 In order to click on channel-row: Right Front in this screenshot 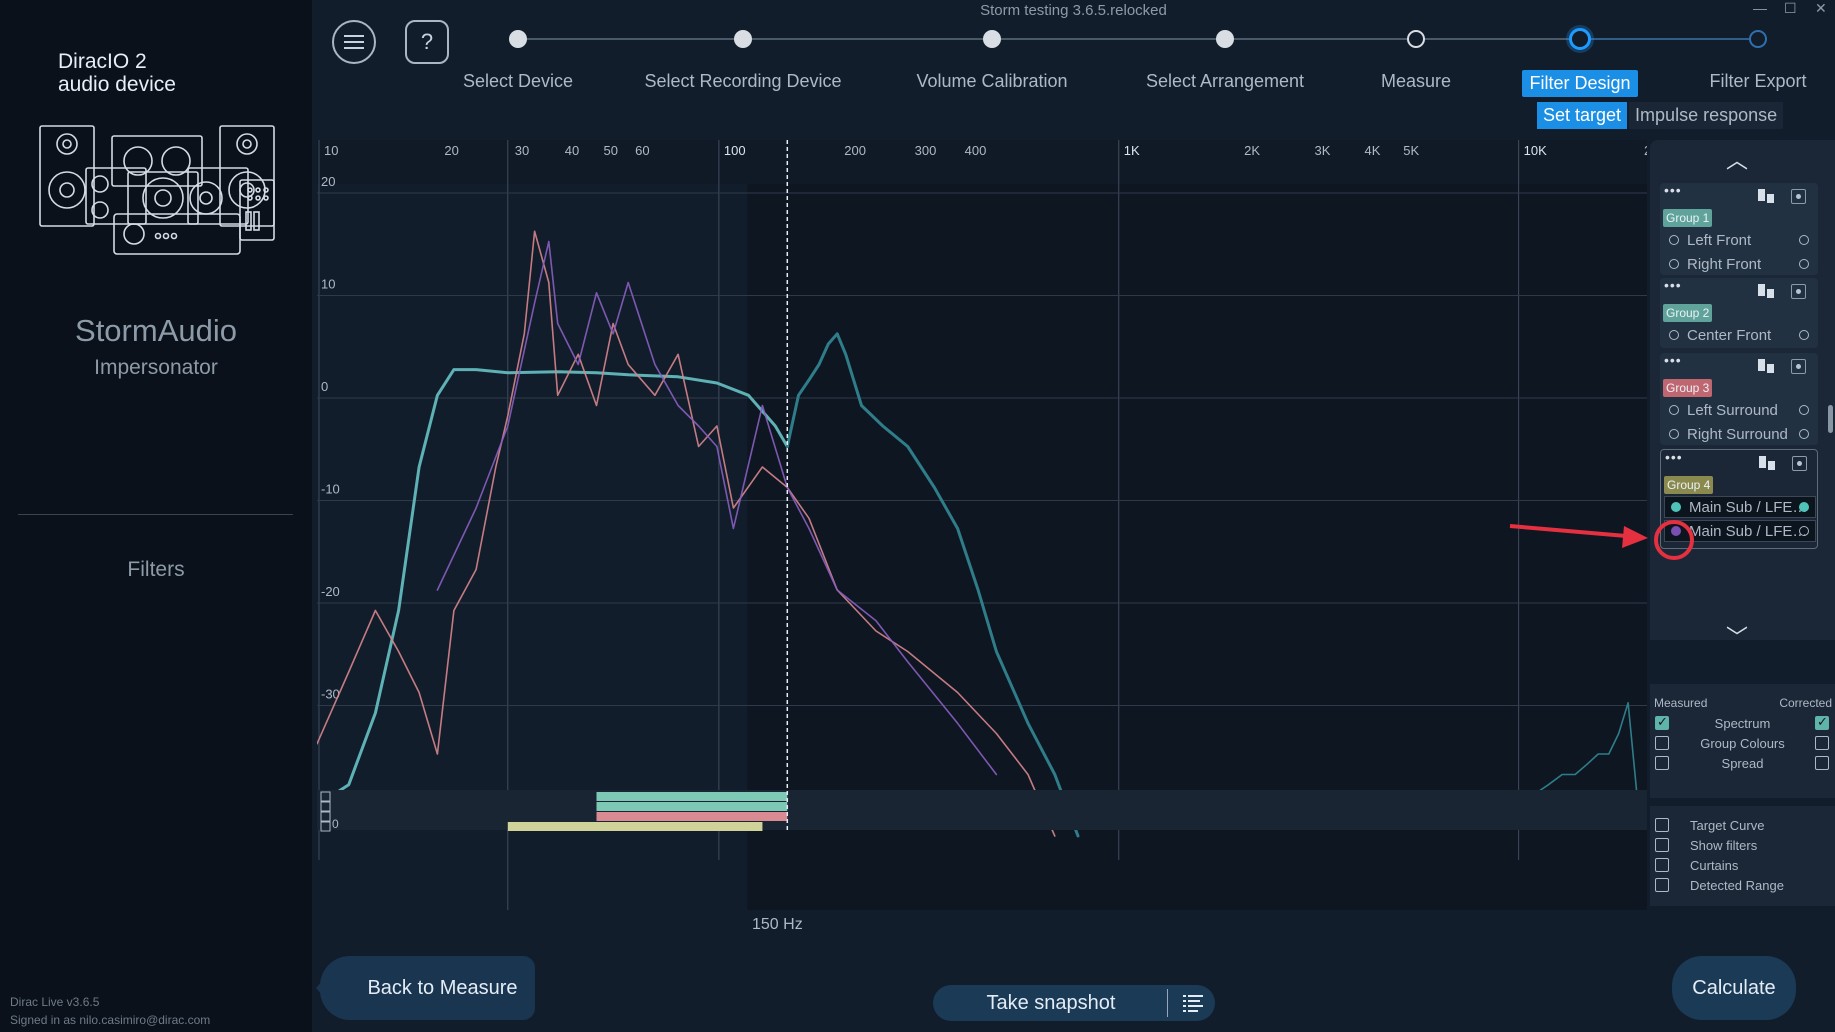, I will do `click(1739, 264)`.